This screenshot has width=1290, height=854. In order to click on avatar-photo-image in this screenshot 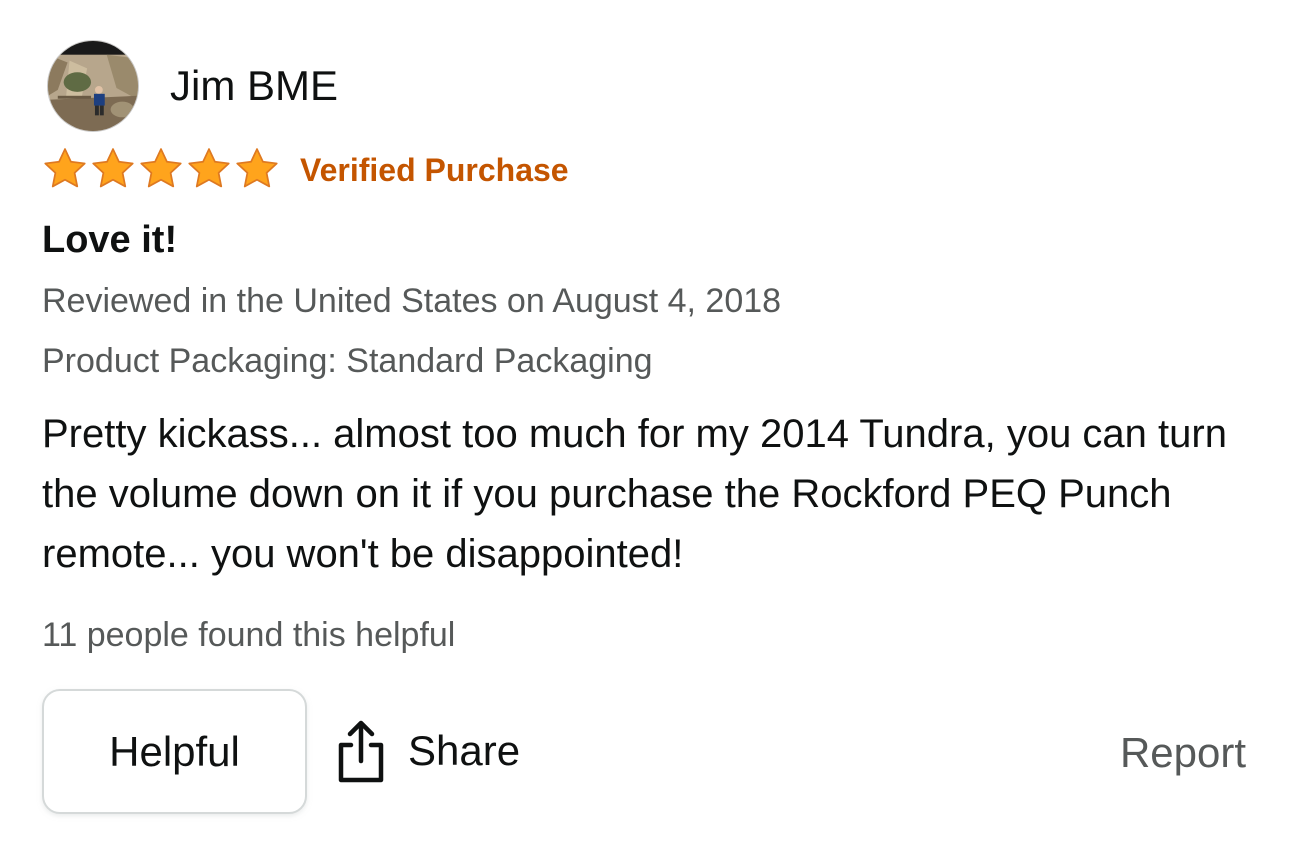, I will do `click(93, 86)`.